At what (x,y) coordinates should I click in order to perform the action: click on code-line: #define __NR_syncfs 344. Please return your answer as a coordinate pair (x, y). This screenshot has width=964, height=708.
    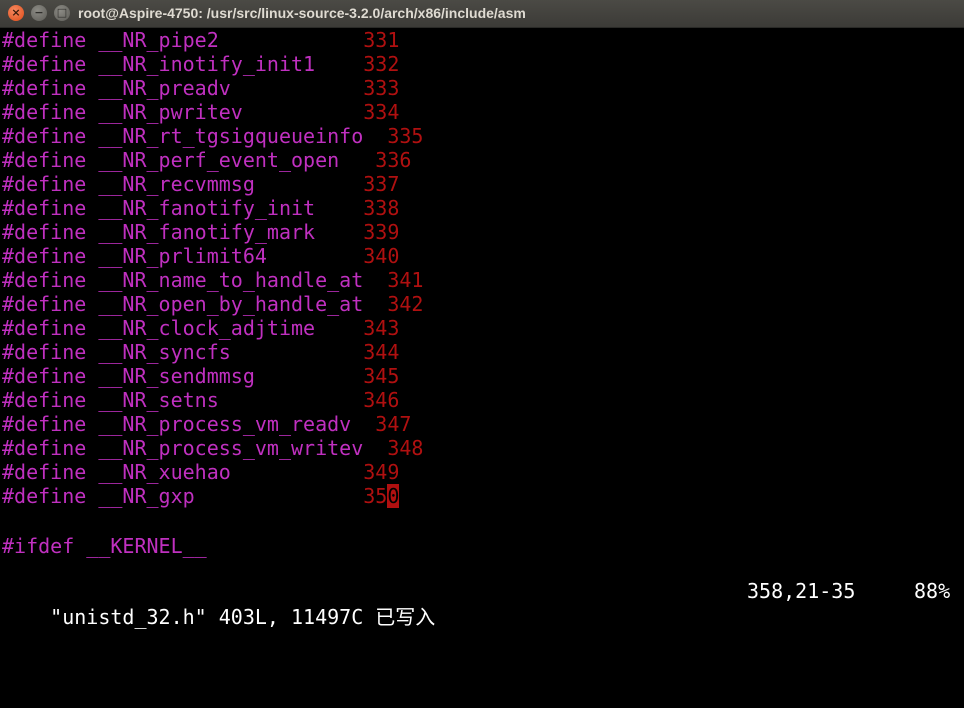
    Looking at the image, I should click on (200, 352).